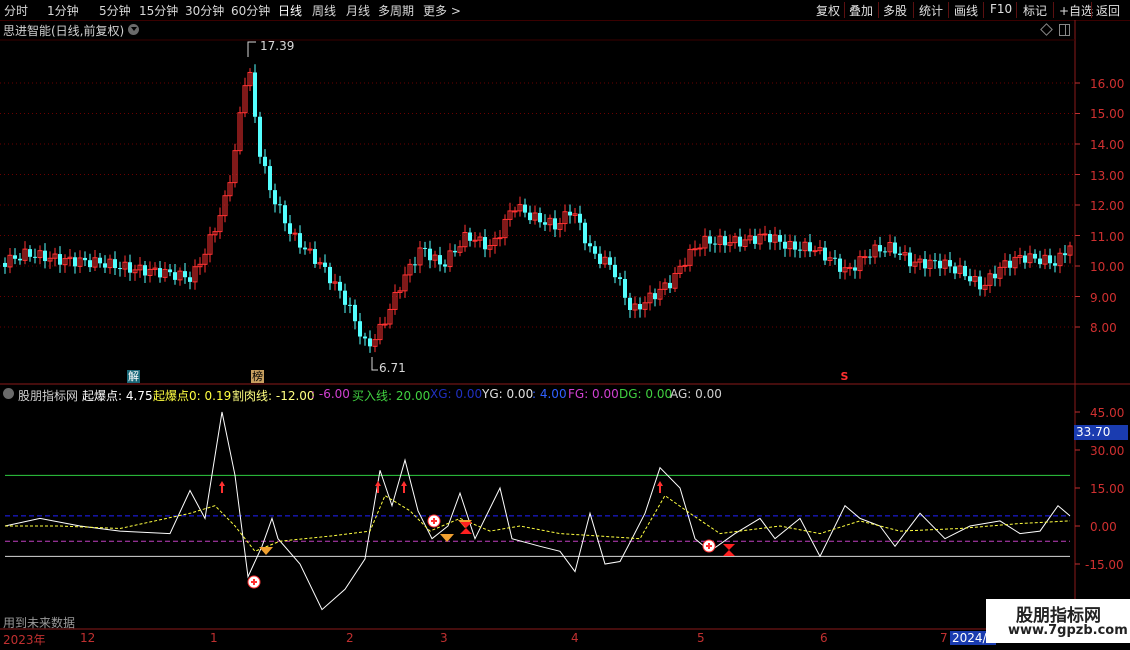 This screenshot has width=1130, height=650. Describe the element at coordinates (117, 396) in the screenshot. I see `qibaodian-value: 起爆点: 4.75` at that location.